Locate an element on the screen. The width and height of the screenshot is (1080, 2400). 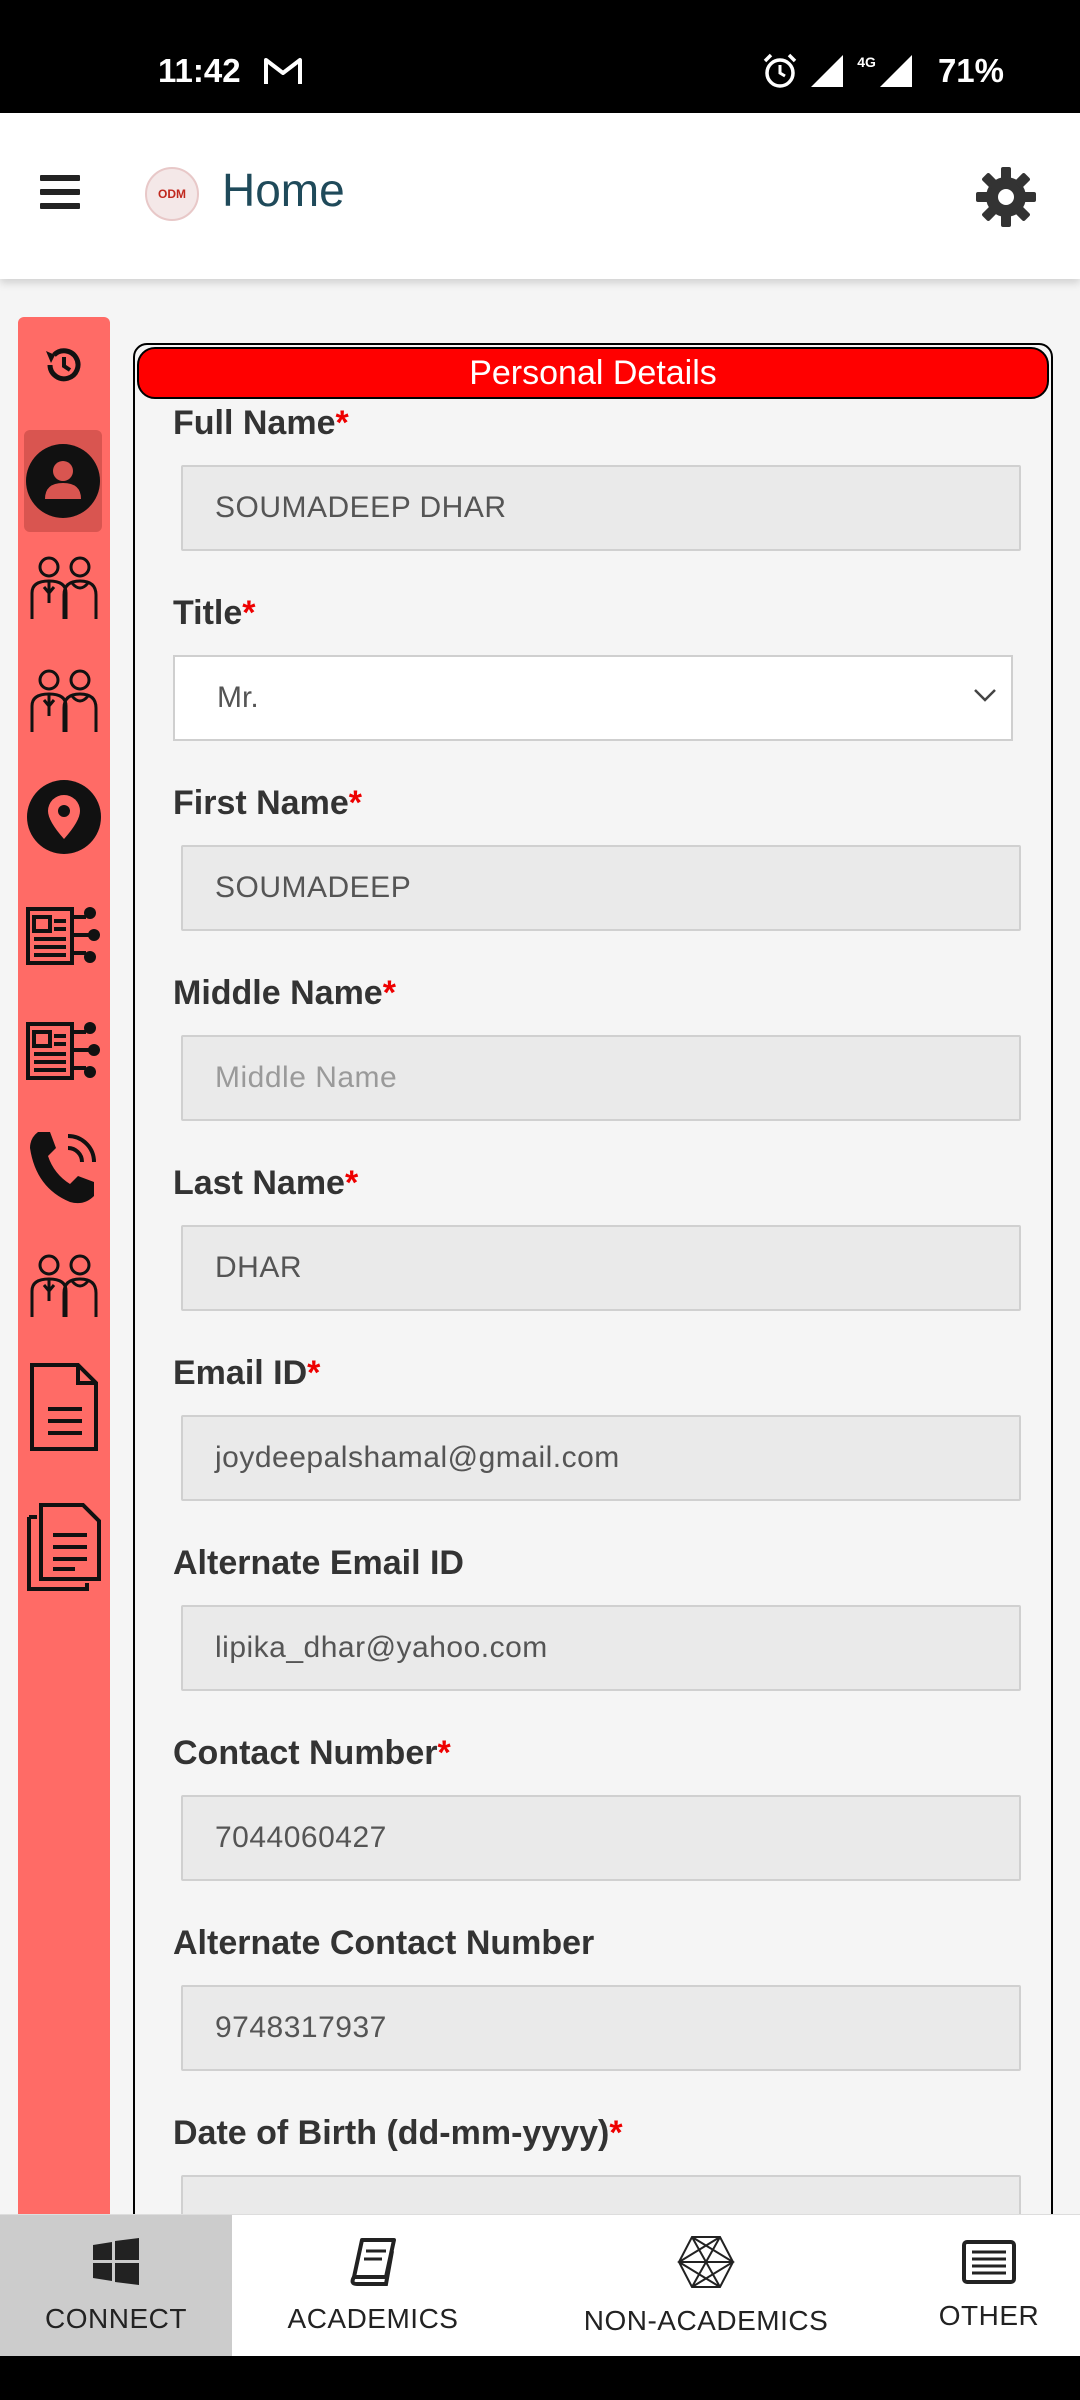
nav-non-academics: NON-ACADEMICS is located at coordinates (706, 2286).